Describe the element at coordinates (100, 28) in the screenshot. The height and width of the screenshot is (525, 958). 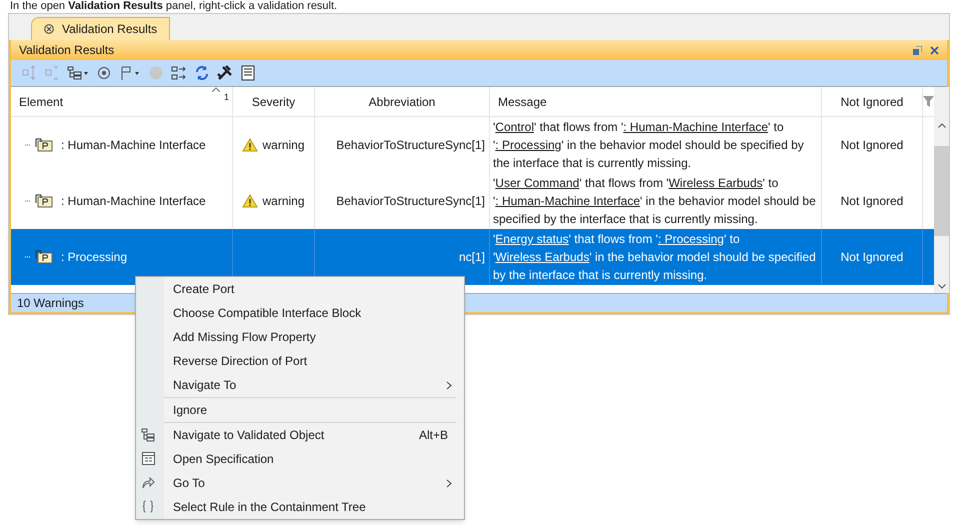
I see `panel-tab: Validation Results` at that location.